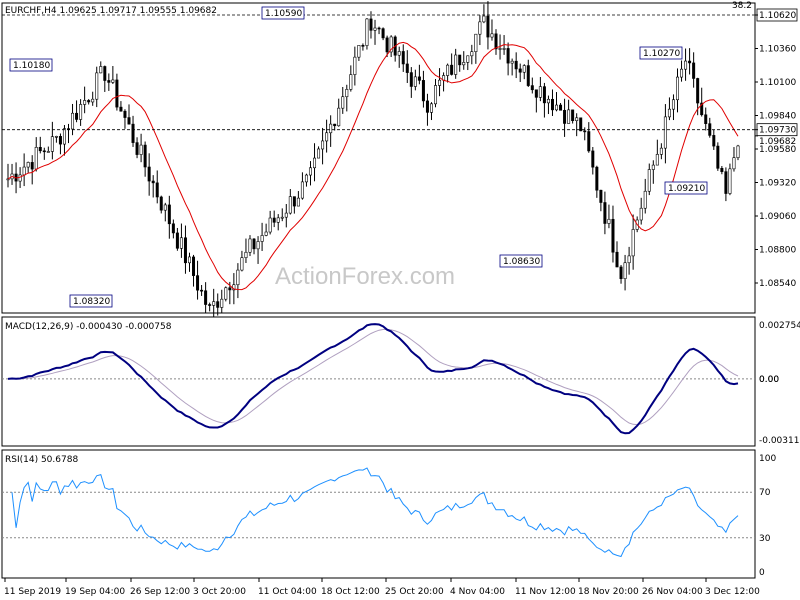  What do you see at coordinates (32, 592) in the screenshot?
I see `x-tick-label: 11 Sep 2019` at bounding box center [32, 592].